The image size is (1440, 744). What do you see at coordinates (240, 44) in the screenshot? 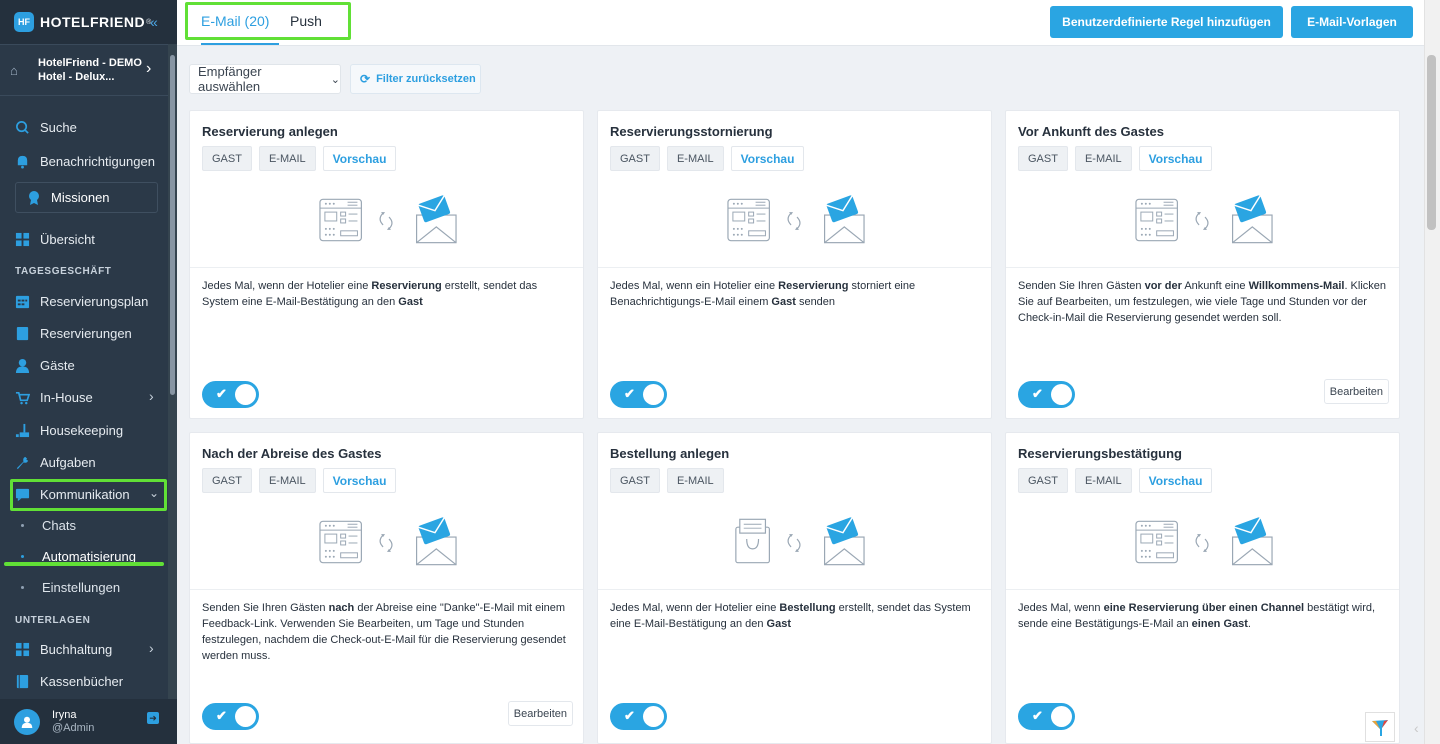
I see `active-tab-indicator` at bounding box center [240, 44].